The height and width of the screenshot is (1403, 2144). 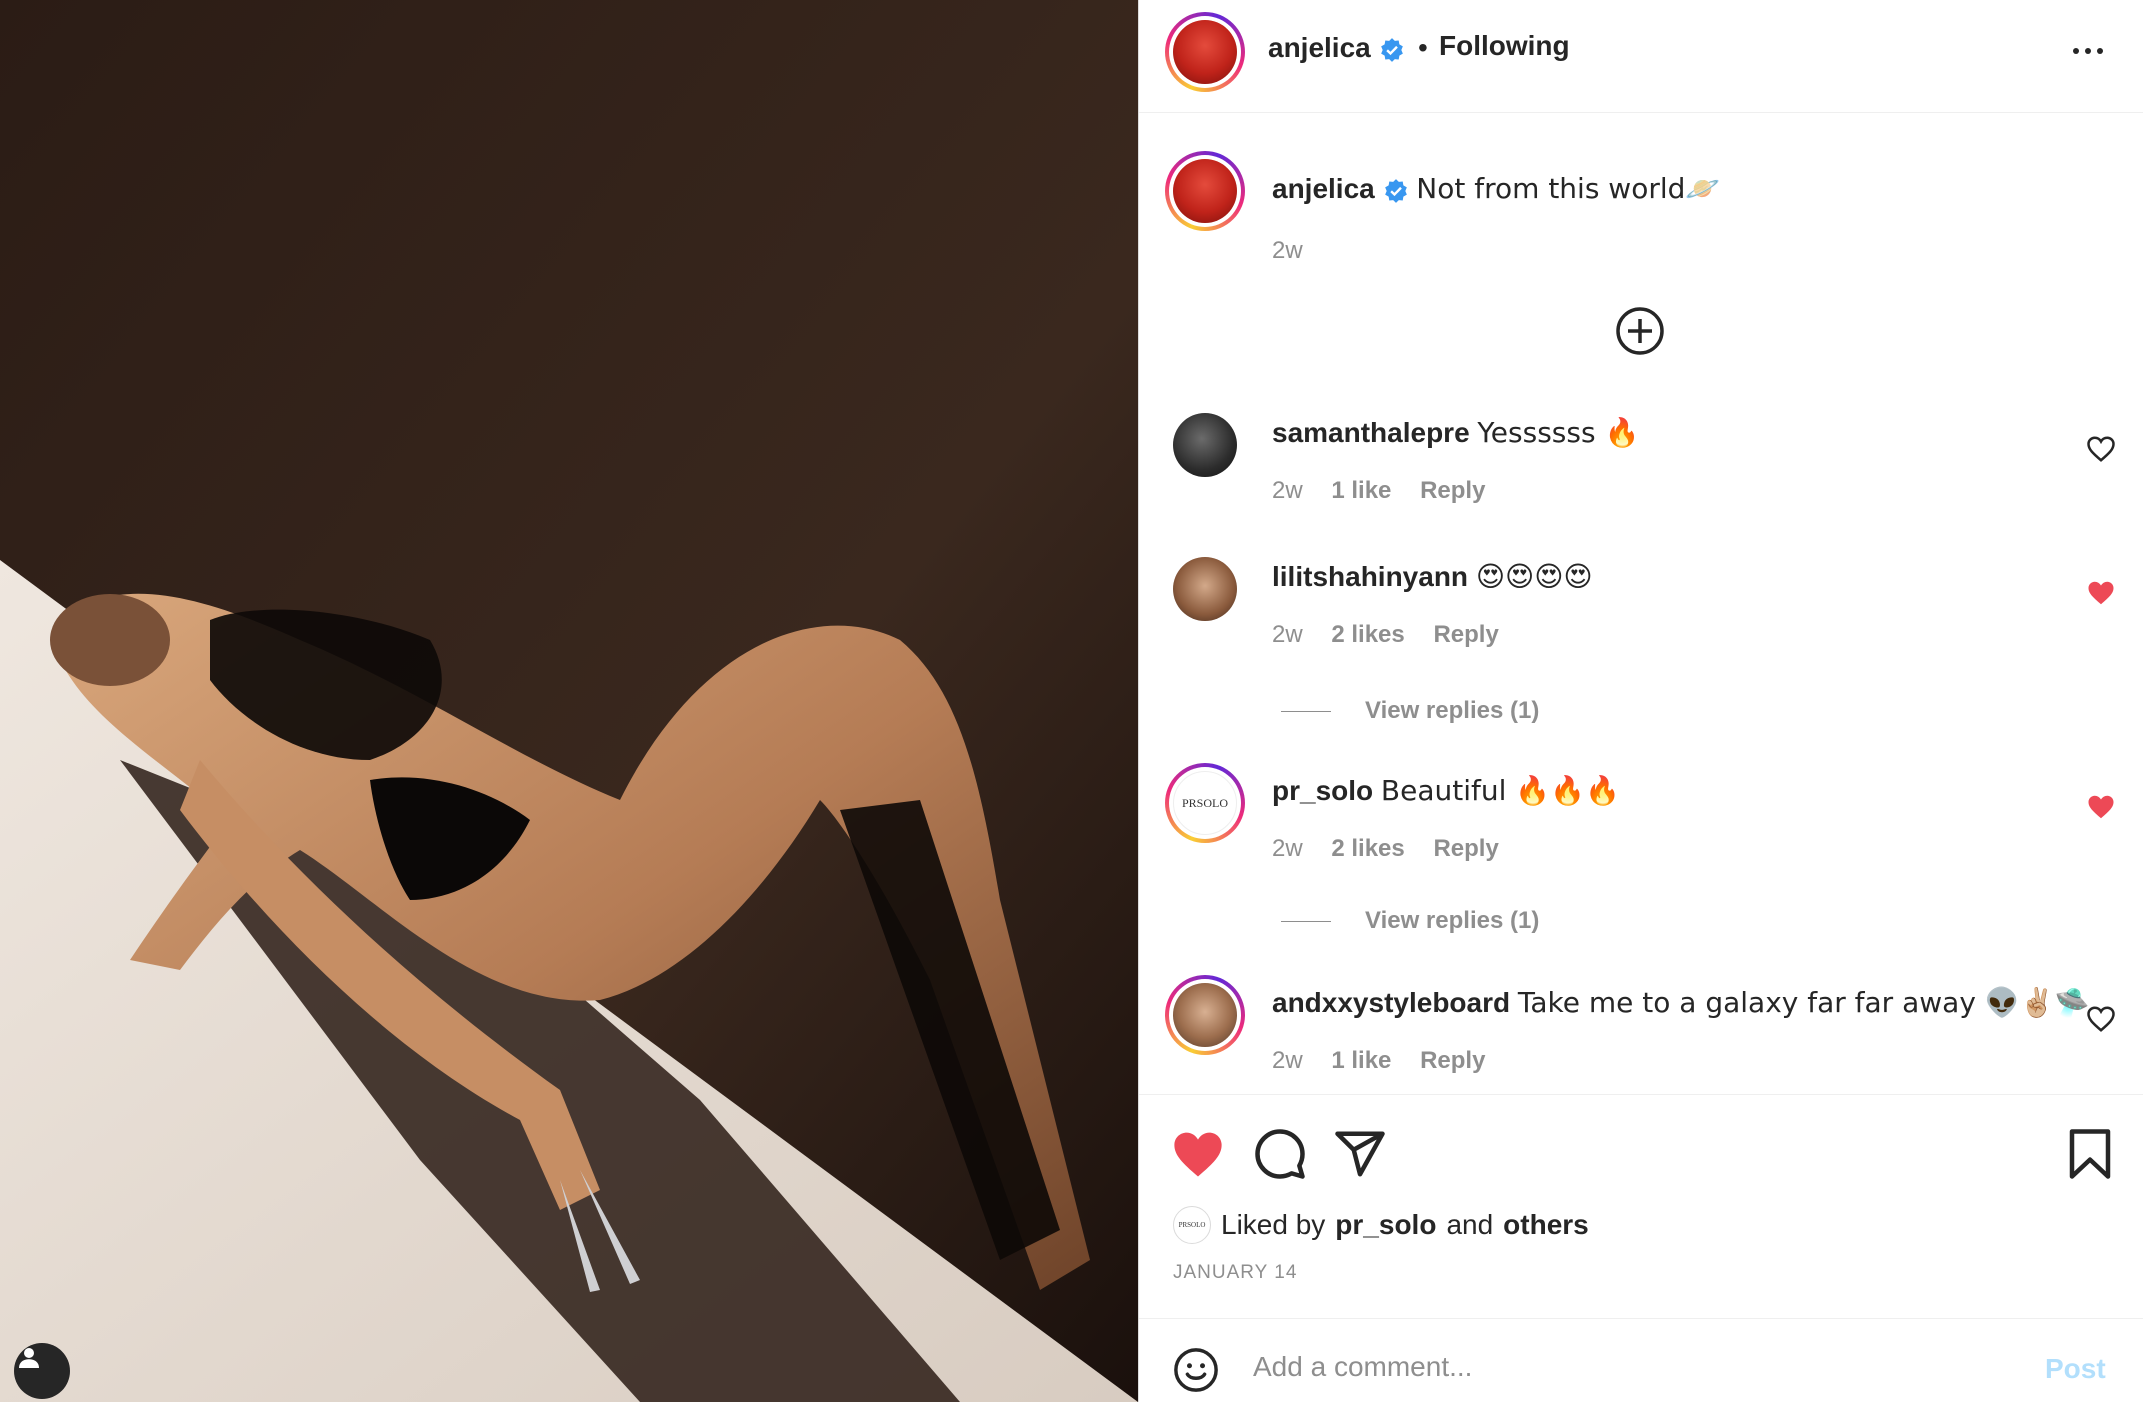 I want to click on comment-input, so click(x=1613, y=1367).